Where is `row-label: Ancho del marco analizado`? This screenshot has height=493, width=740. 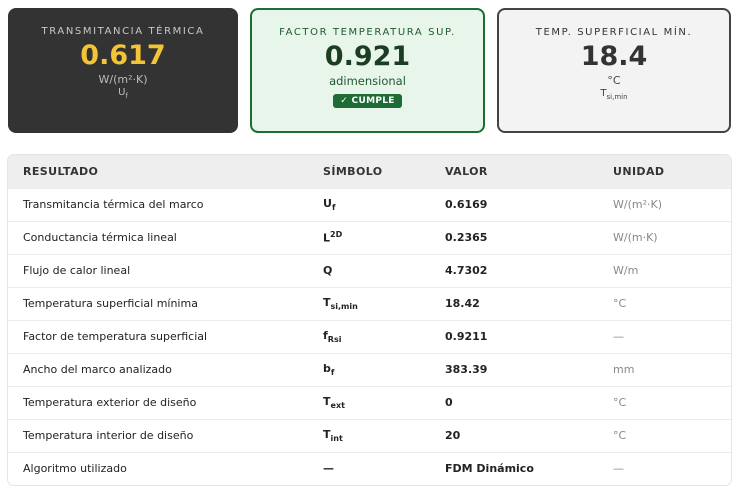
row-label: Ancho del marco analizado is located at coordinates (165, 369).